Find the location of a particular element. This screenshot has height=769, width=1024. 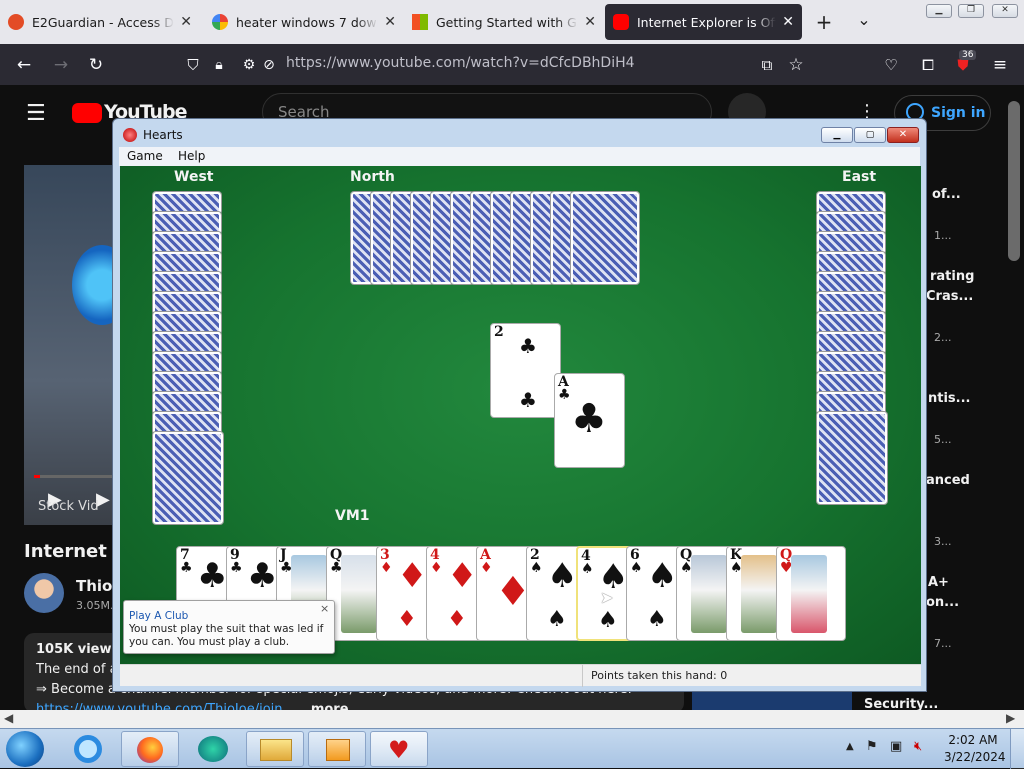

maximize-button: ❐ is located at coordinates (971, 11).